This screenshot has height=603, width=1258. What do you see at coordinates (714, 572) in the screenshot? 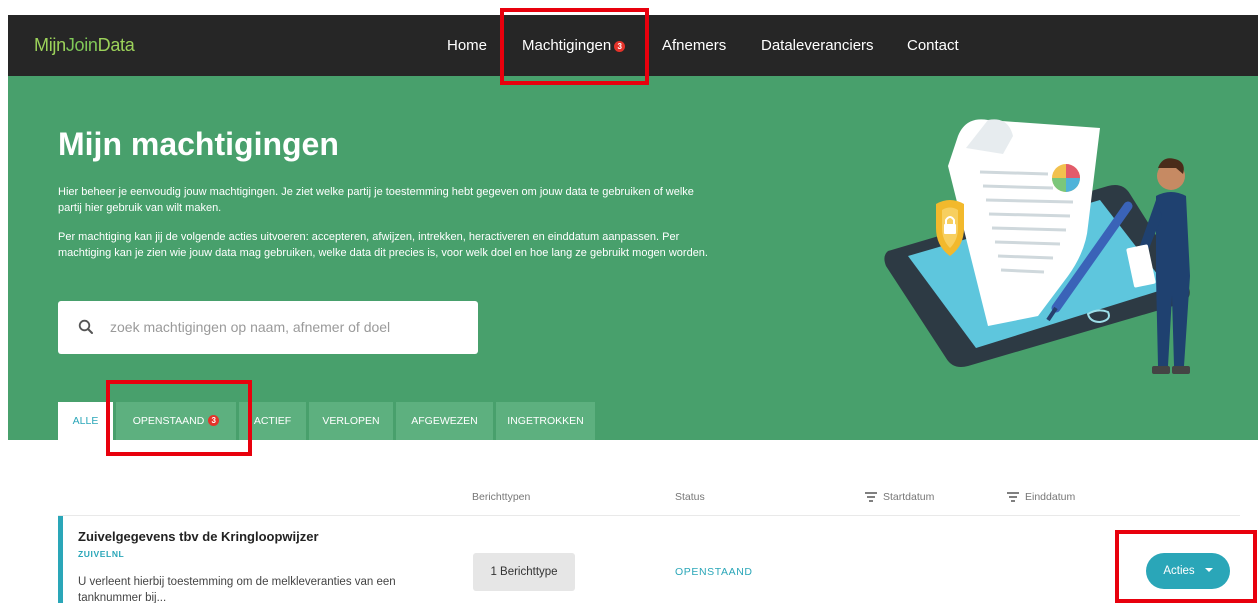
I see `status-badge: OPENSTAAND` at bounding box center [714, 572].